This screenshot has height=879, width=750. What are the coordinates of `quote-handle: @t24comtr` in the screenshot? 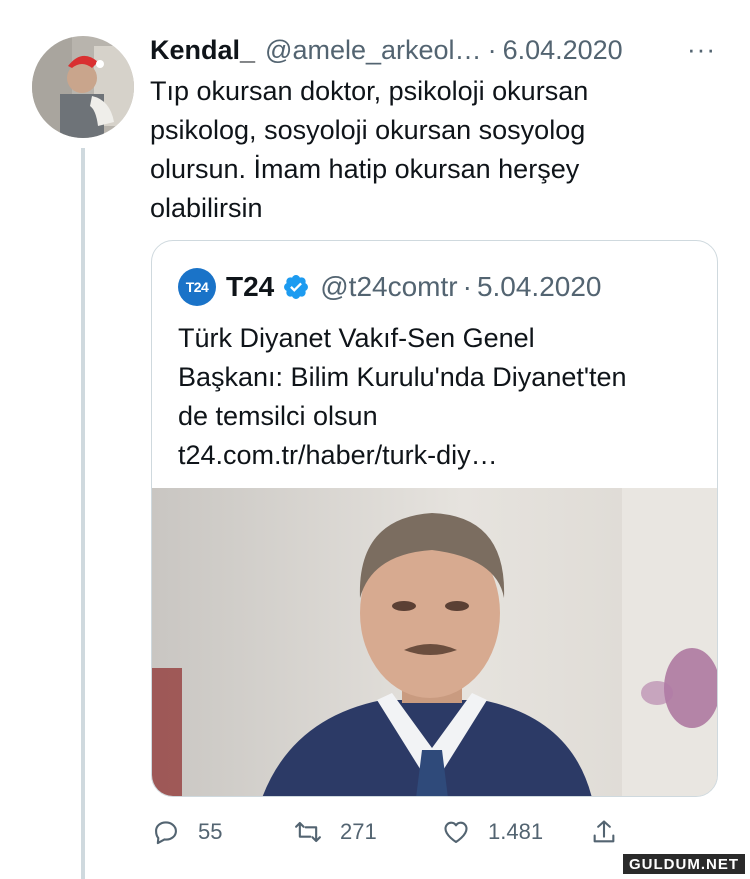 It's located at (389, 286).